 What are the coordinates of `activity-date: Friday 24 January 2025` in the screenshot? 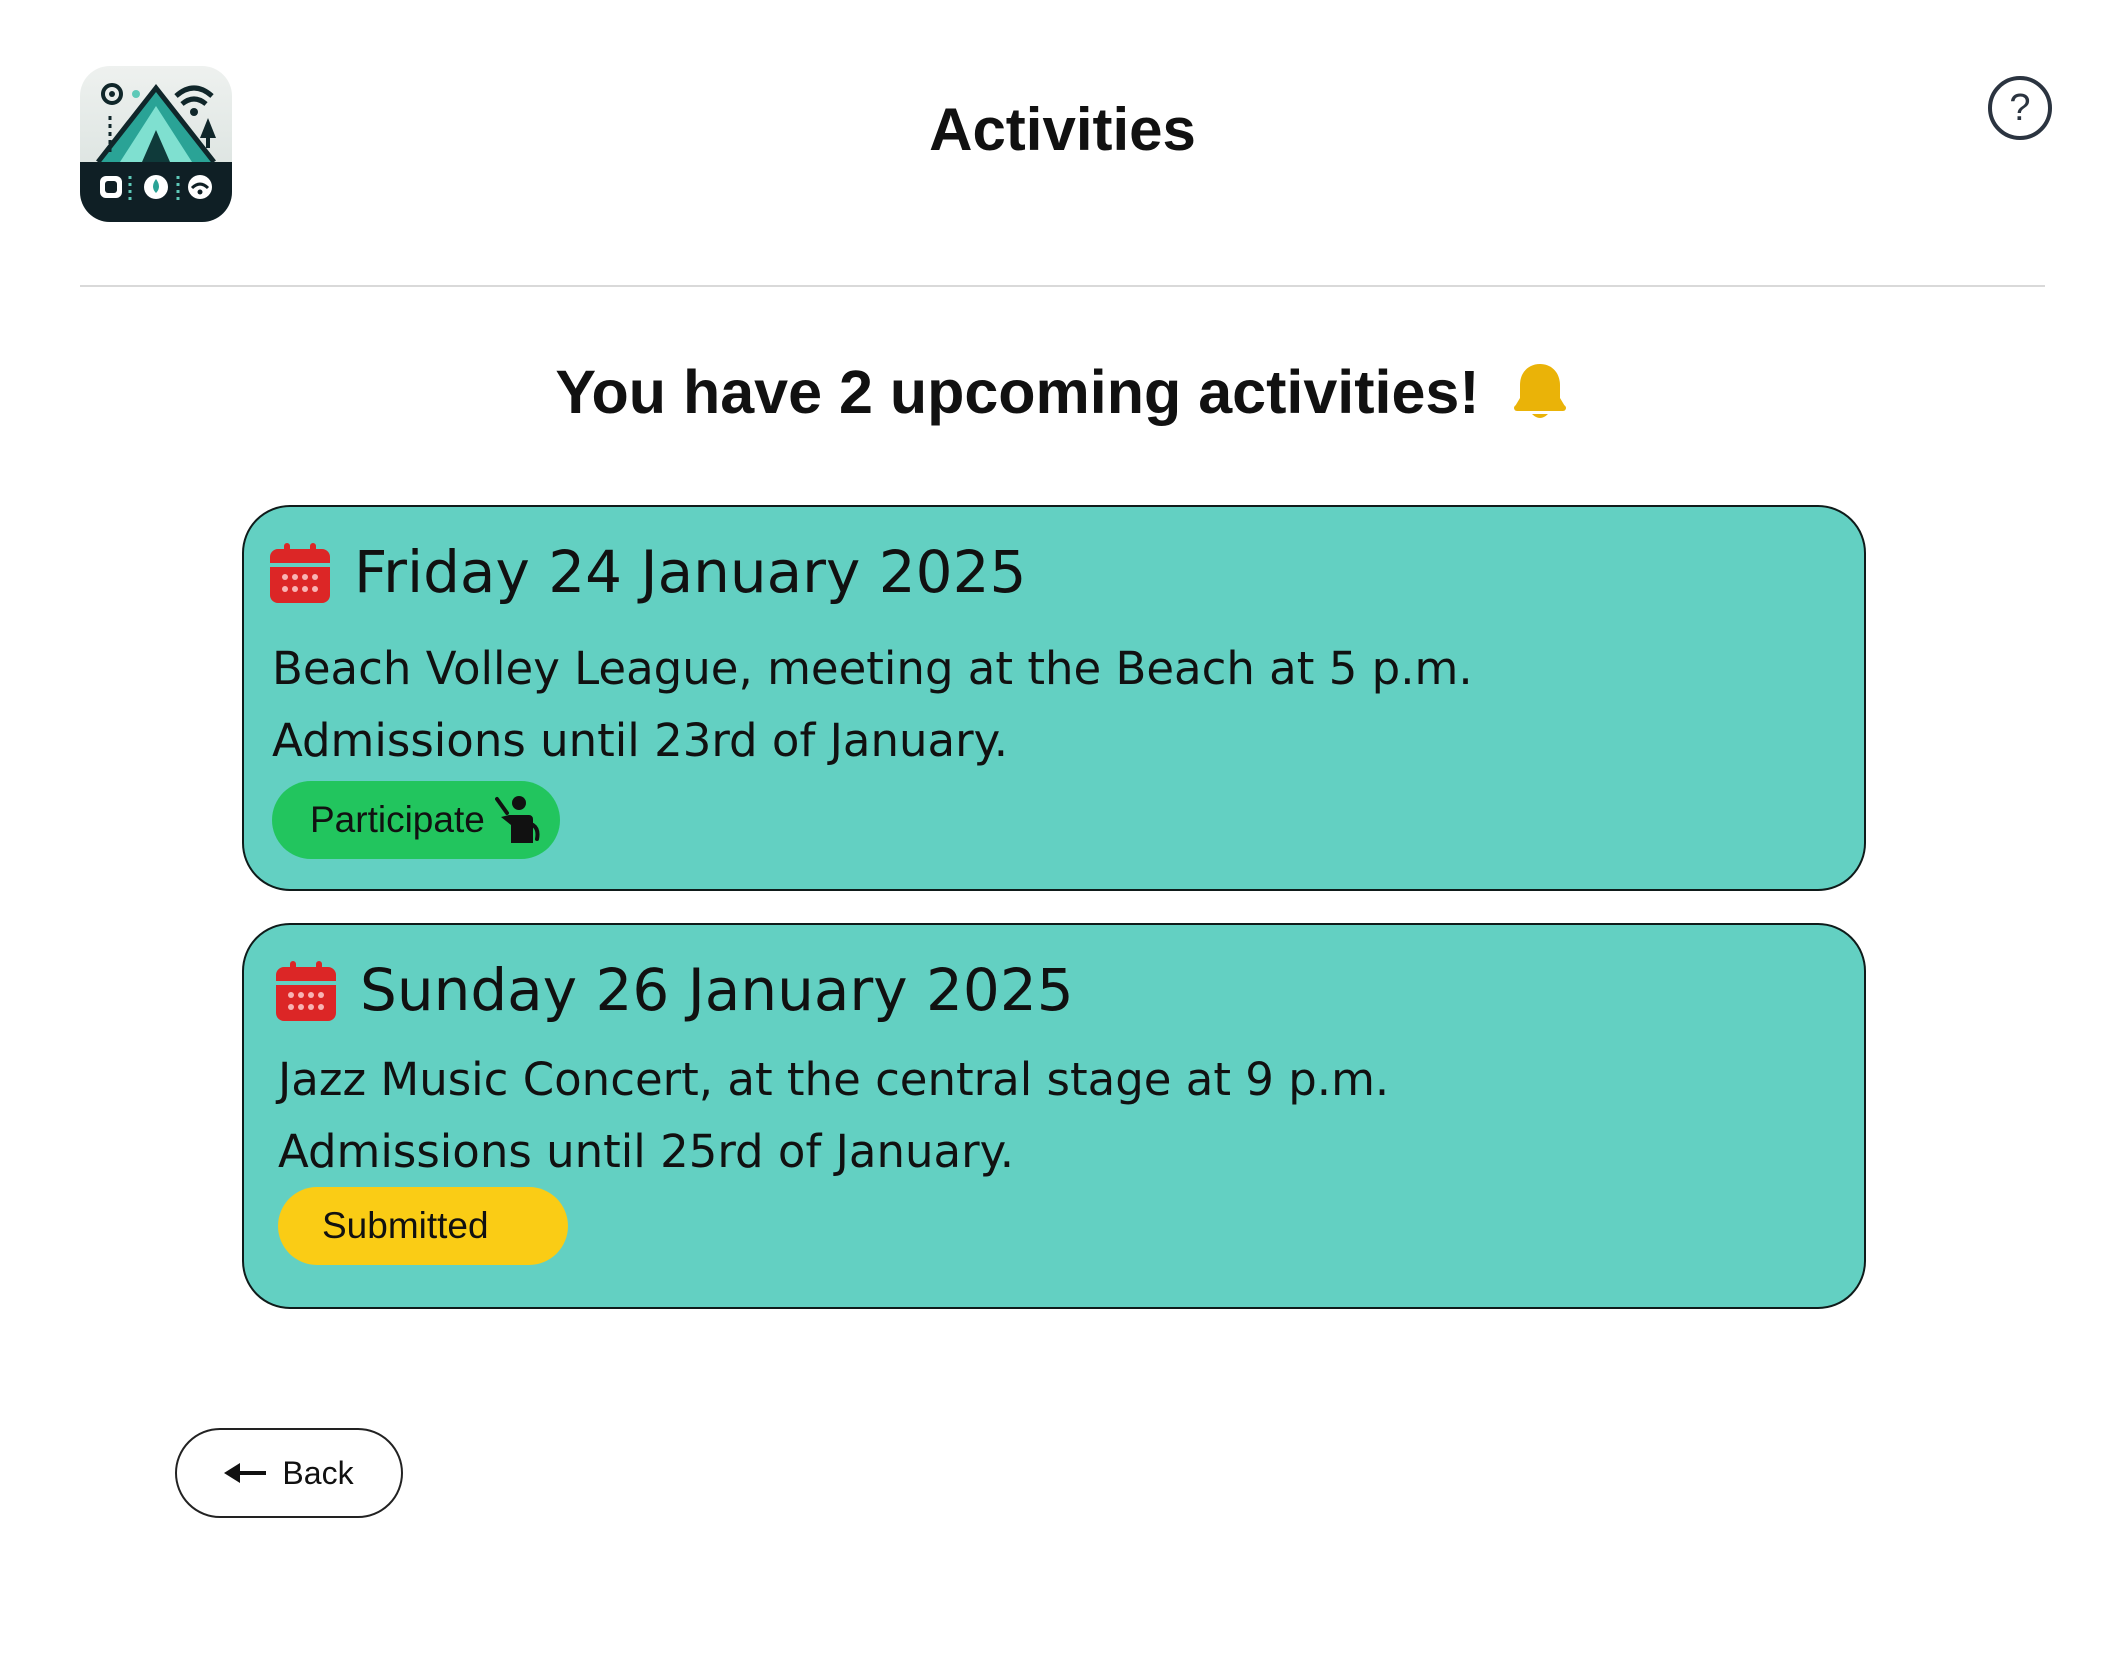 It's located at (690, 572).